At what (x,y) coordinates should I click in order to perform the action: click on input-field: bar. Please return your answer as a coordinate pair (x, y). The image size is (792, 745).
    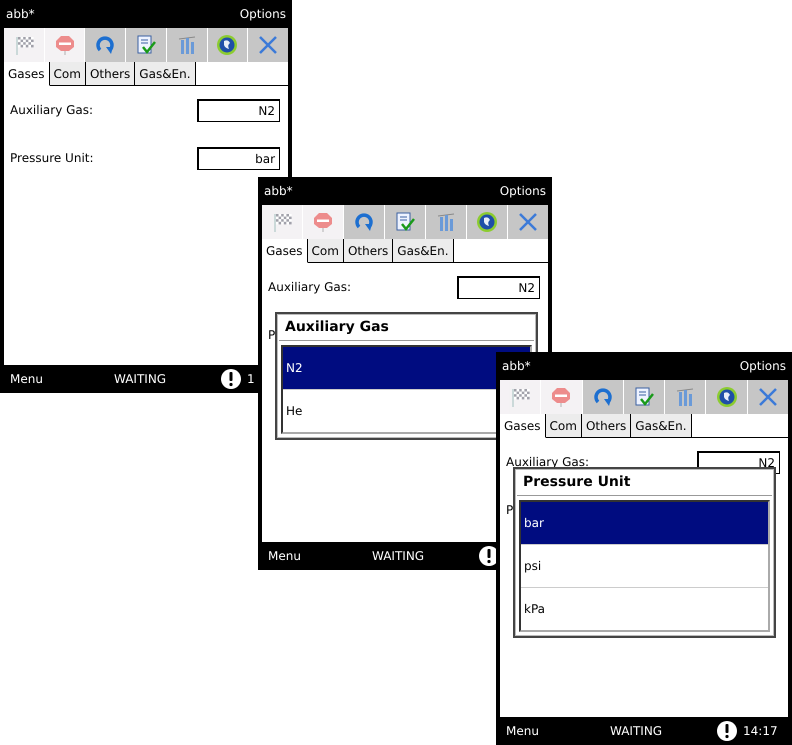
    Looking at the image, I should click on (238, 158).